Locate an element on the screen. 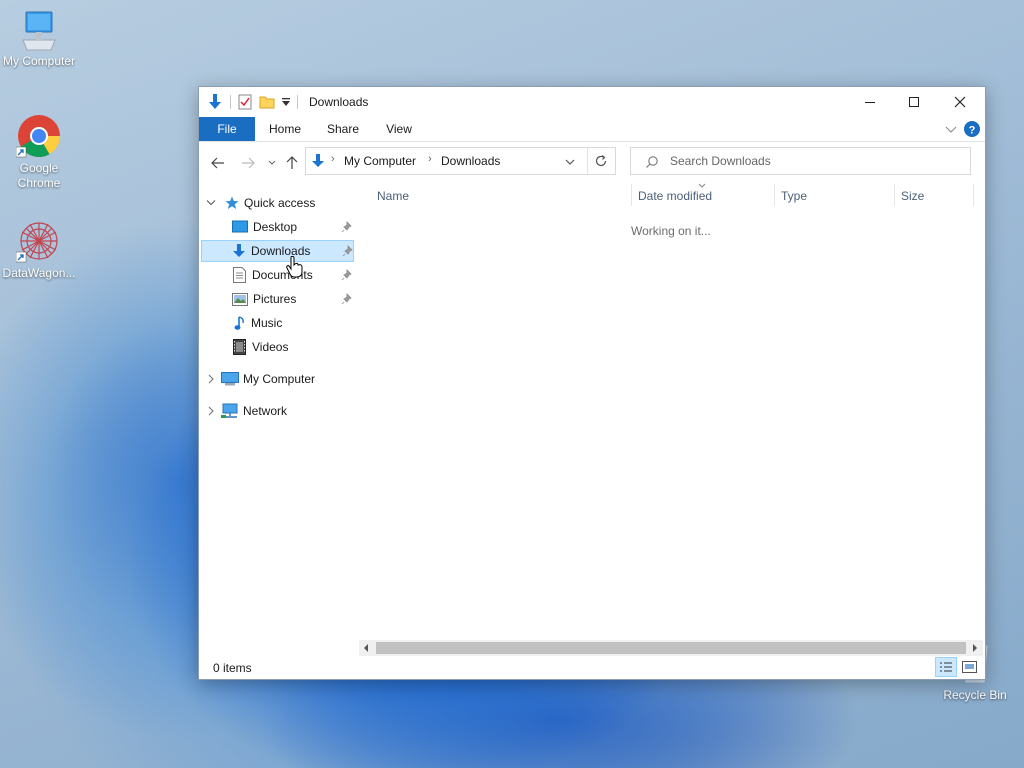 This screenshot has height=768, width=1024. large-icons-view-button is located at coordinates (970, 667).